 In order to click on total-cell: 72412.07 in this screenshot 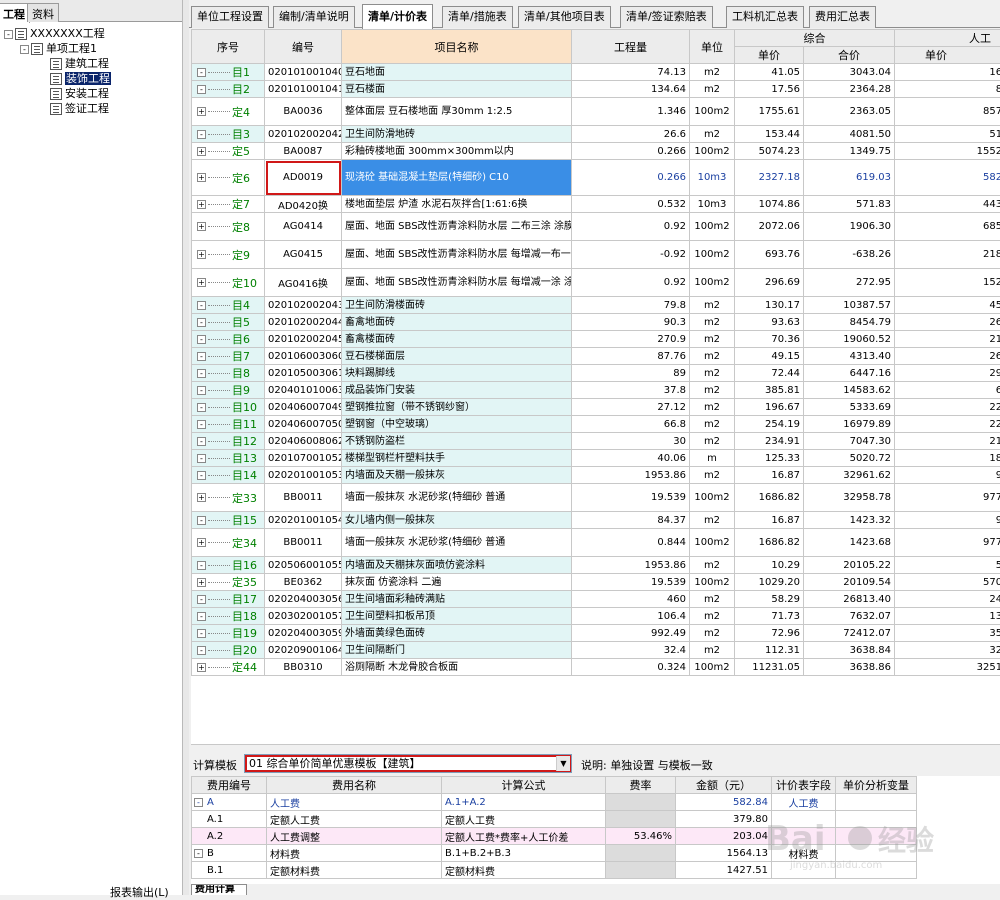, I will do `click(849, 633)`.